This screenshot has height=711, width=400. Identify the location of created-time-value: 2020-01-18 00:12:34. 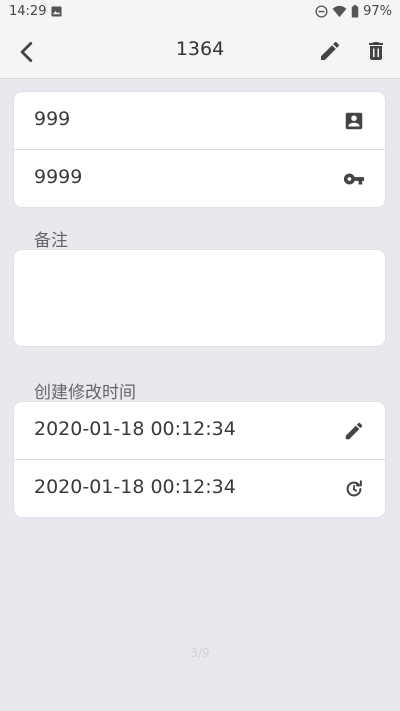
(135, 487).